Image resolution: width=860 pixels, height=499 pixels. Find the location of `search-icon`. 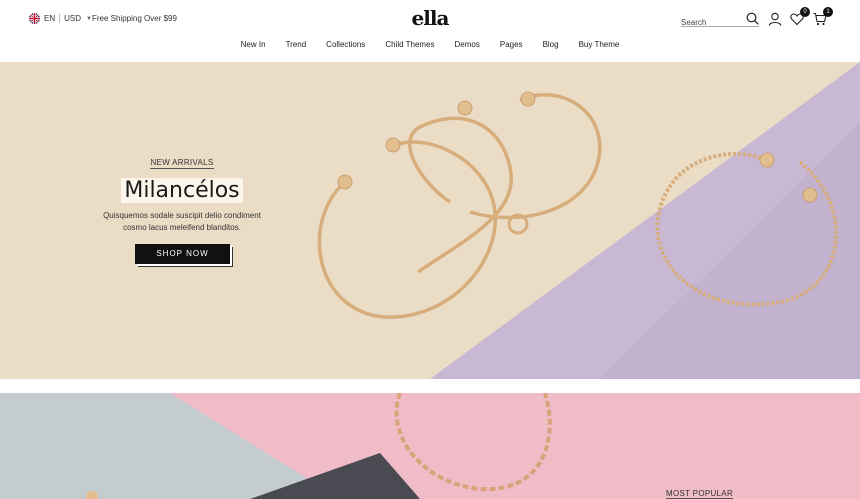

search-icon is located at coordinates (752, 18).